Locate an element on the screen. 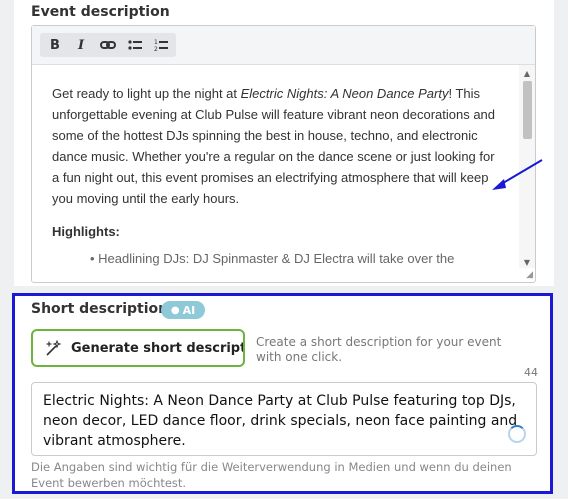  link-icon is located at coordinates (108, 45).